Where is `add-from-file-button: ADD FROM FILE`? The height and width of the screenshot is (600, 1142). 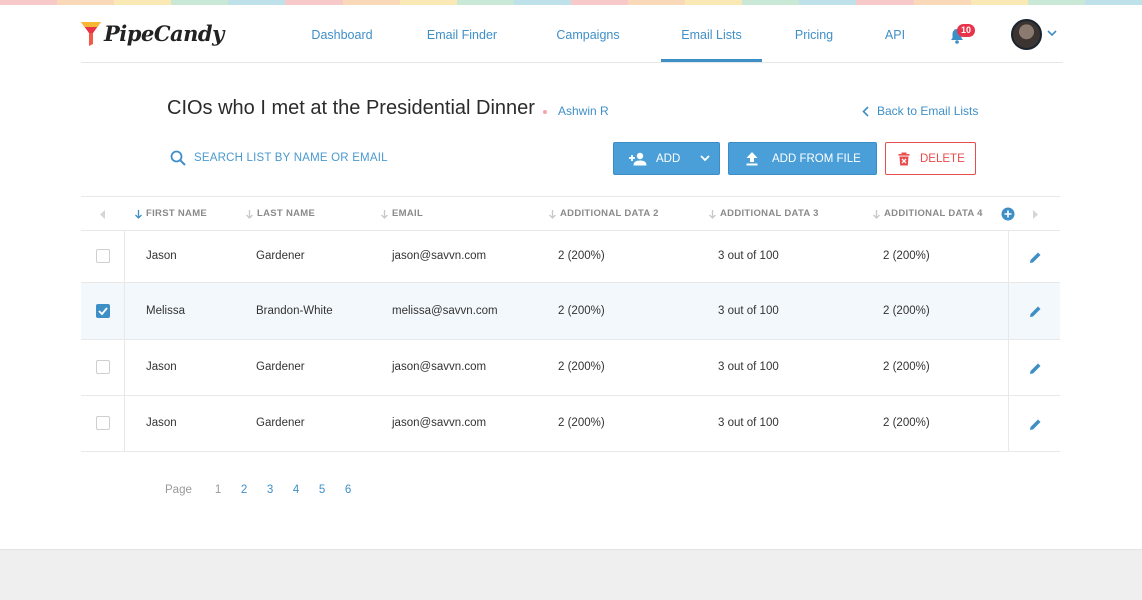
add-from-file-button: ADD FROM FILE is located at coordinates (802, 158).